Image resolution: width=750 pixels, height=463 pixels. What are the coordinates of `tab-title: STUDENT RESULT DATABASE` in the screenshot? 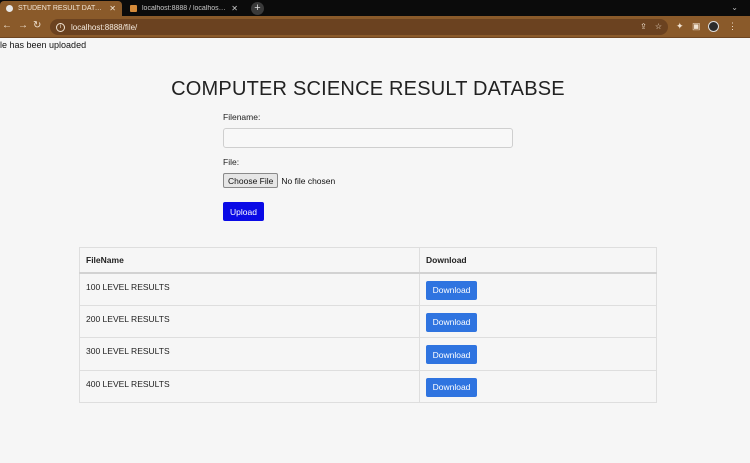 It's located at (61, 8).